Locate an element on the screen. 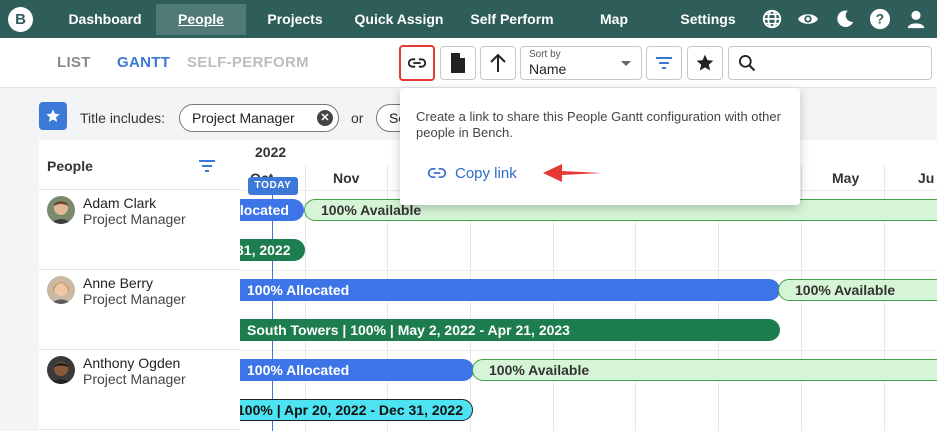 This screenshot has width=937, height=431. share-link-button is located at coordinates (417, 63).